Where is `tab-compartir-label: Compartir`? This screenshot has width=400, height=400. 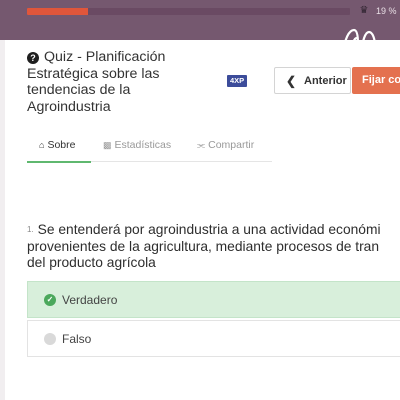 tab-compartir-label: Compartir is located at coordinates (231, 145).